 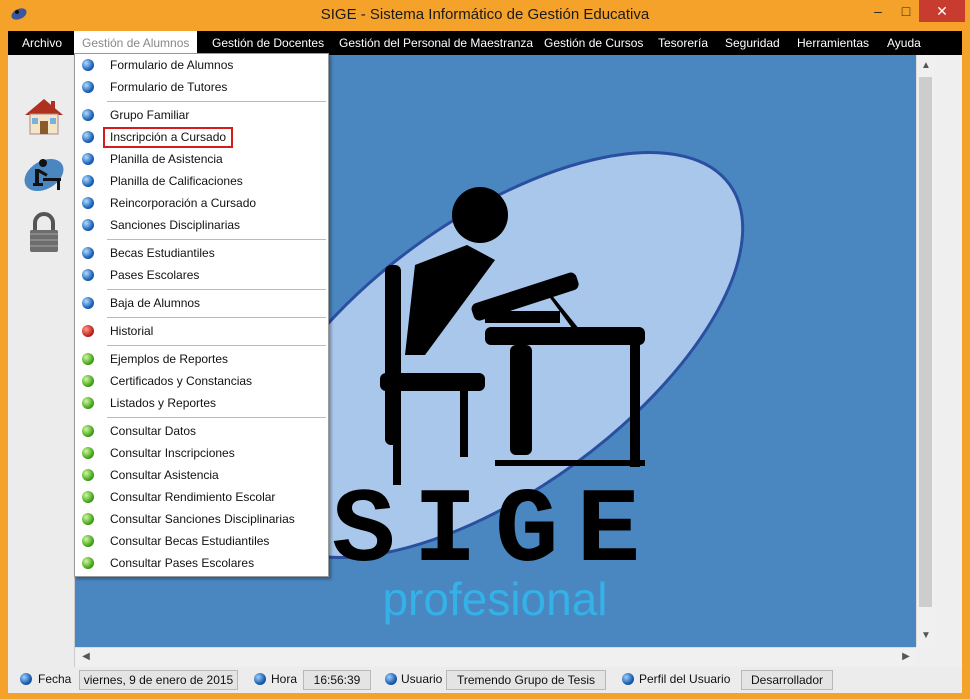 I want to click on menu-gestion-docentes: Gestión de Docentes, so click(x=268, y=43).